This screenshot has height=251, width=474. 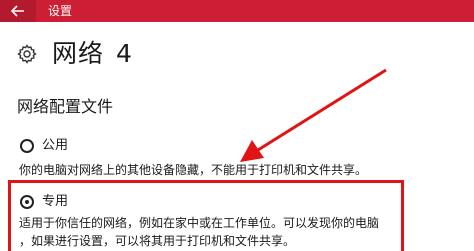 I want to click on option-public-description: 你的电脑对网络上的其他设备隐藏，不能用于打印机和文件共享。, so click(x=193, y=170).